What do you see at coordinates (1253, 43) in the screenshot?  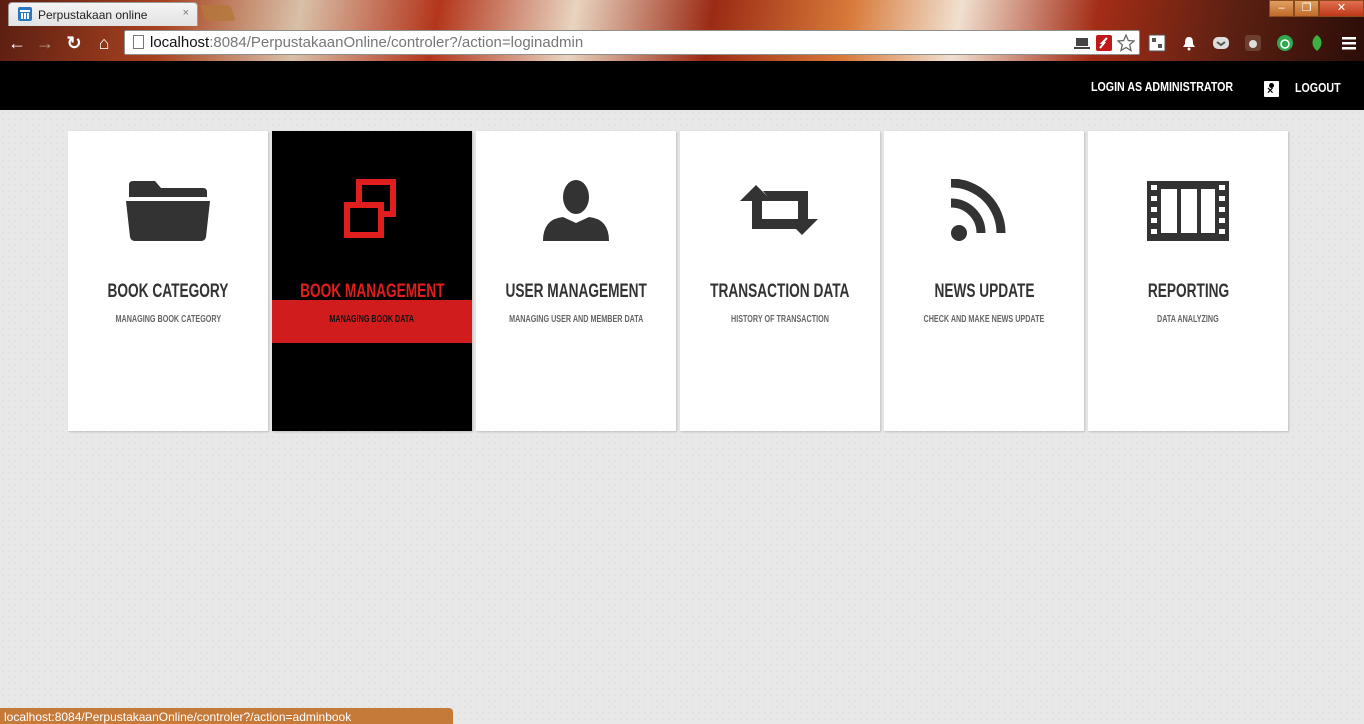 I see `camera-icon` at bounding box center [1253, 43].